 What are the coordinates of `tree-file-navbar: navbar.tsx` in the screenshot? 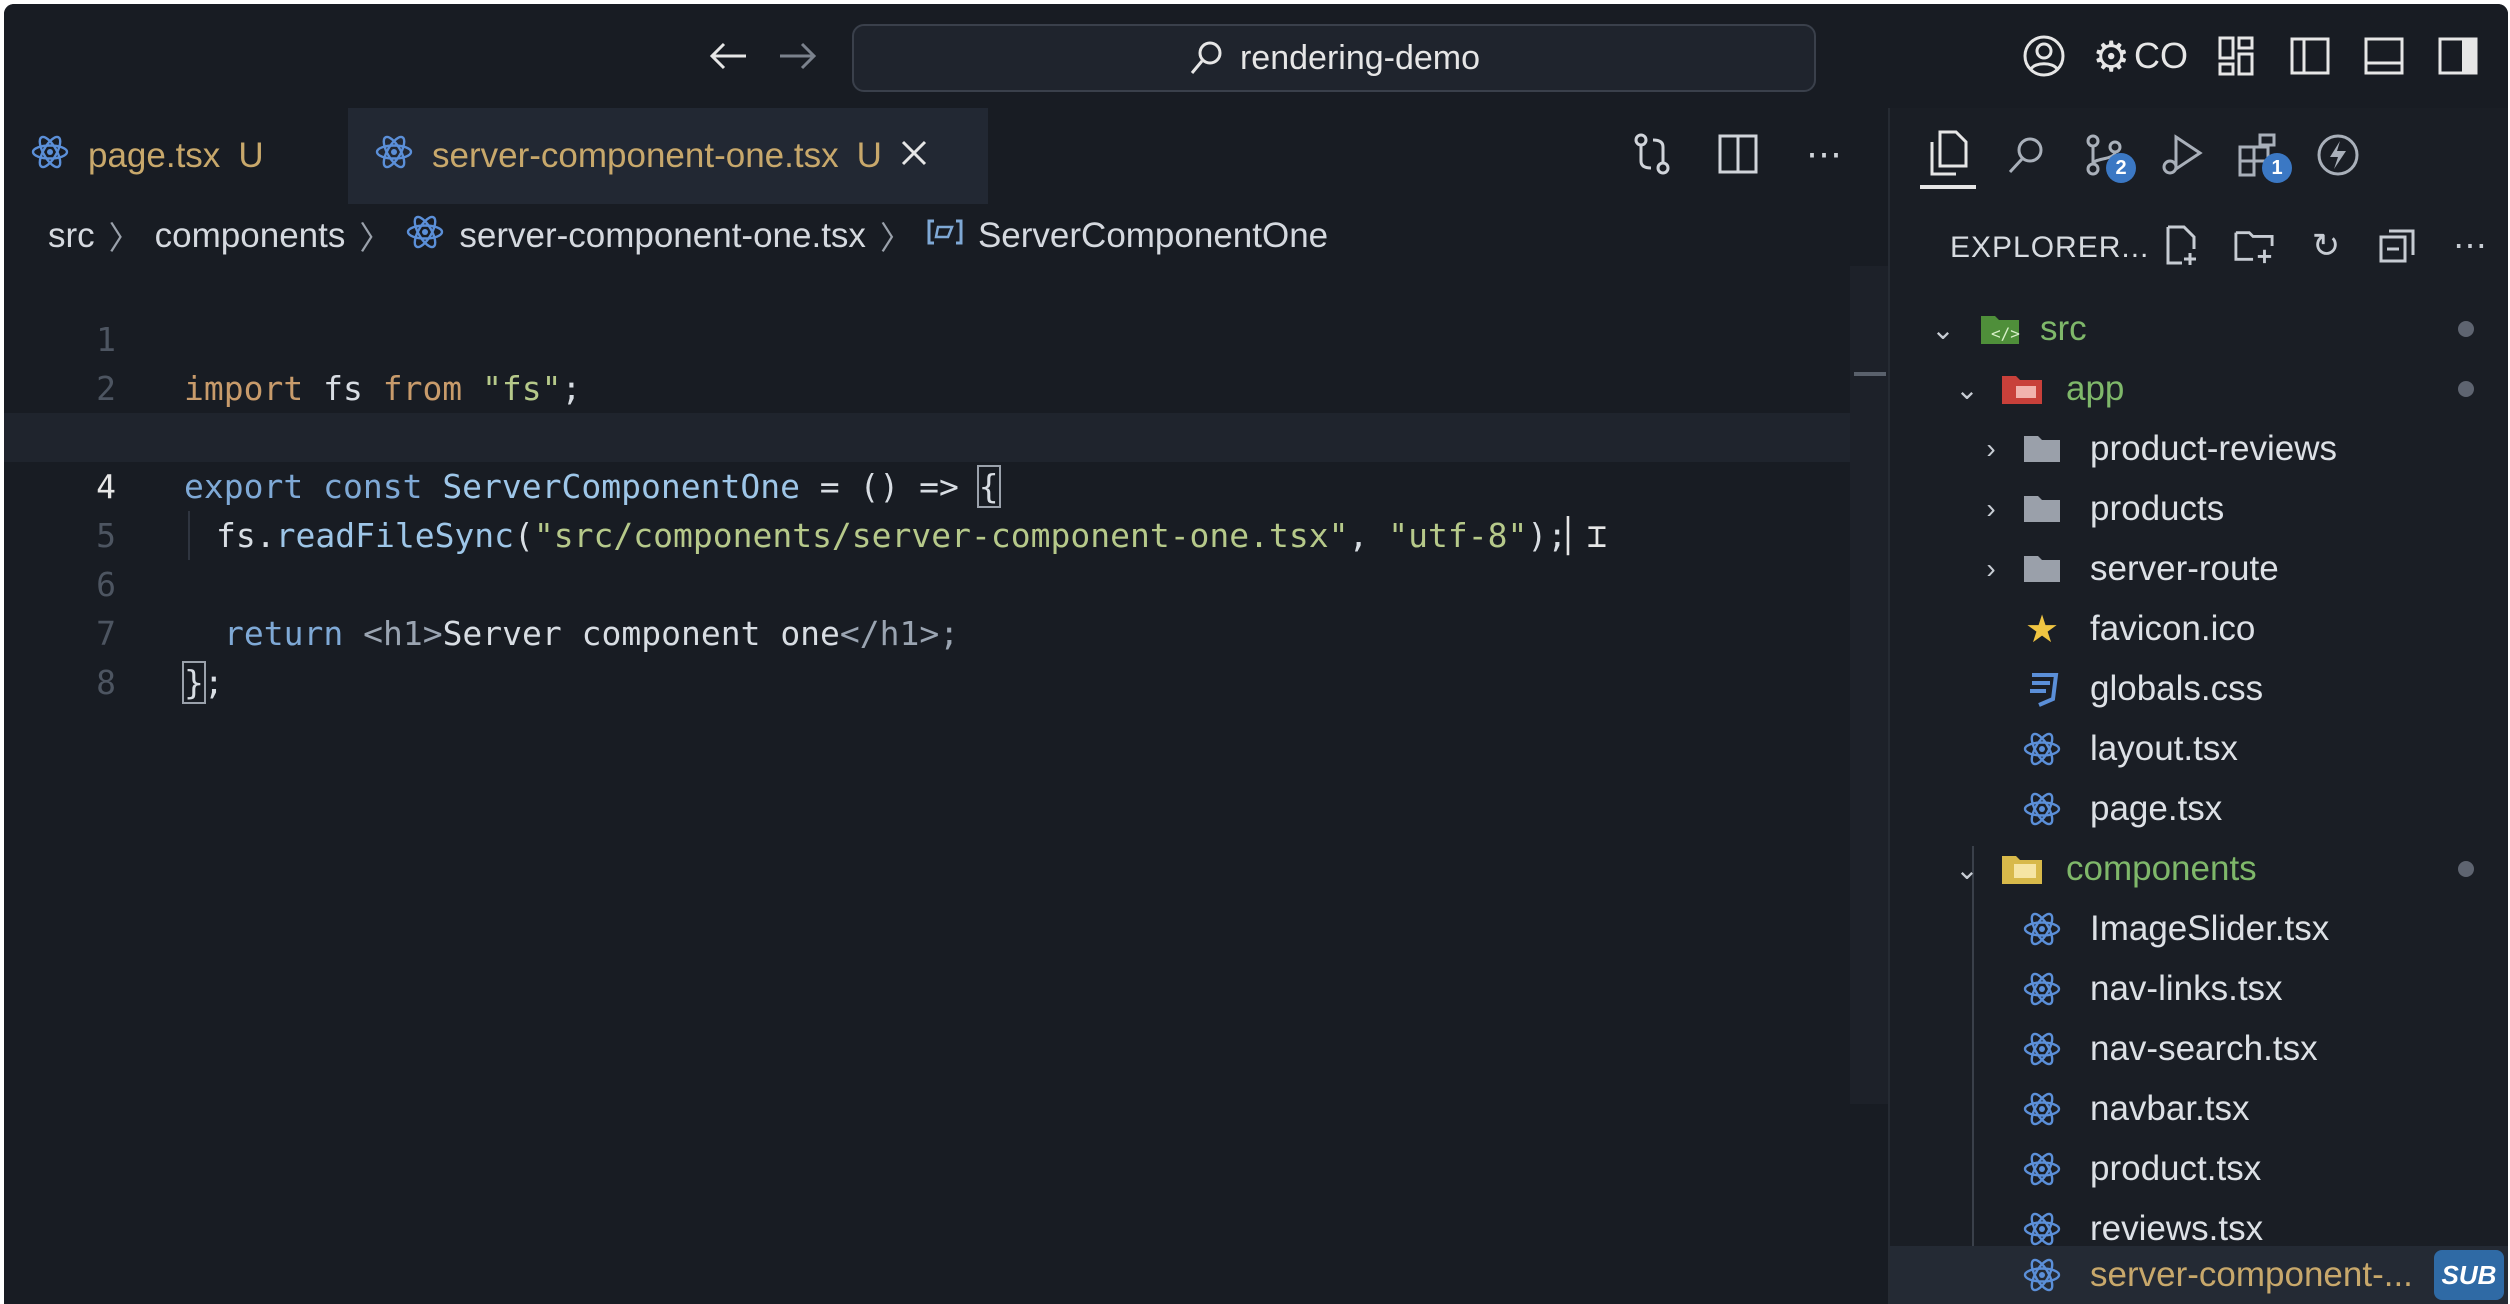 It's located at (2199, 1109).